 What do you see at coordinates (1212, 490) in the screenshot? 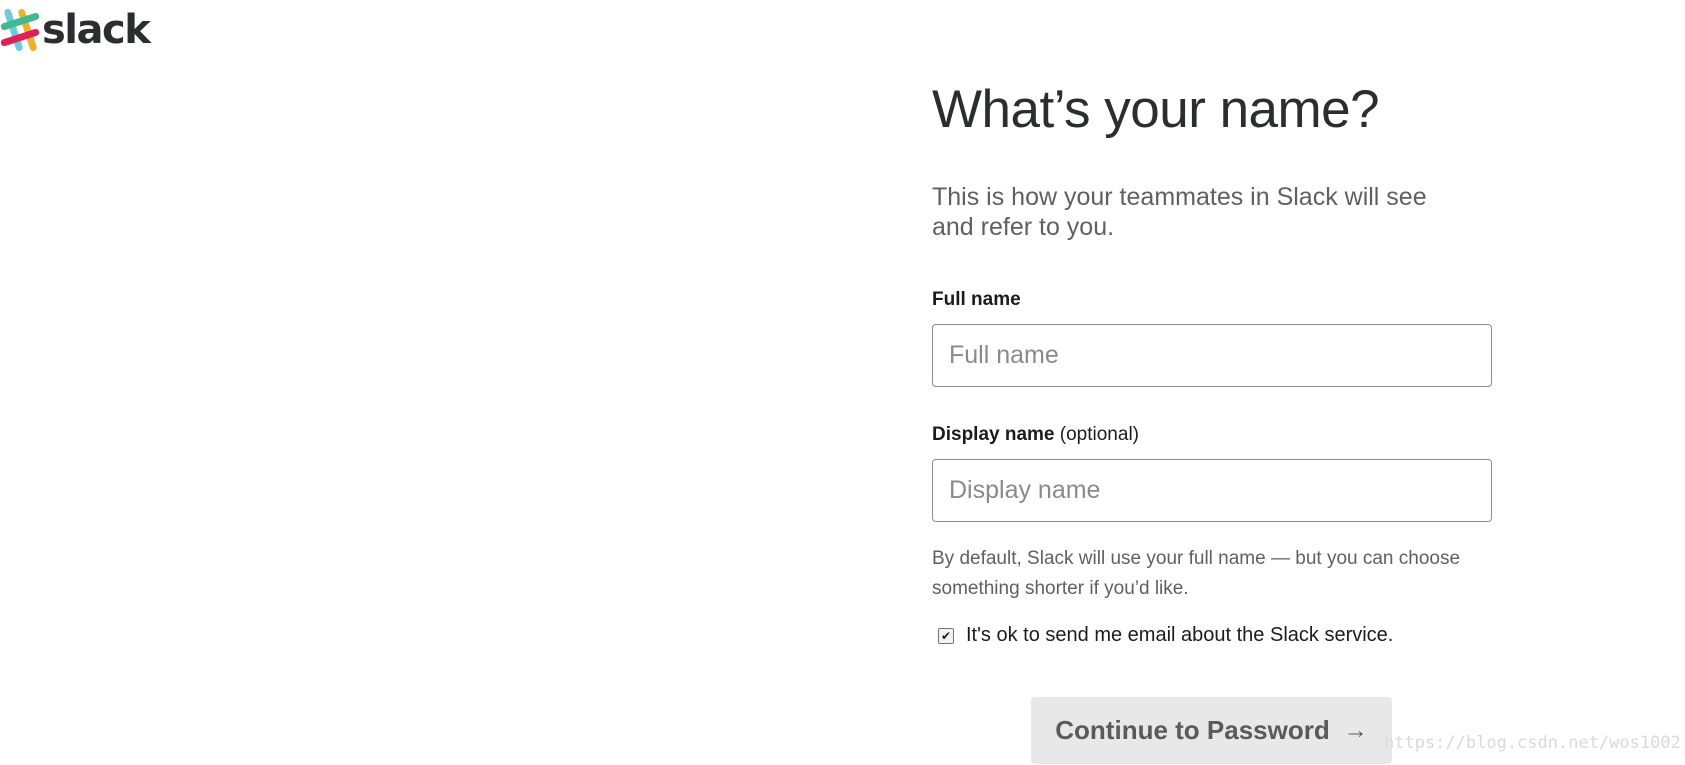
I see `display-name-input` at bounding box center [1212, 490].